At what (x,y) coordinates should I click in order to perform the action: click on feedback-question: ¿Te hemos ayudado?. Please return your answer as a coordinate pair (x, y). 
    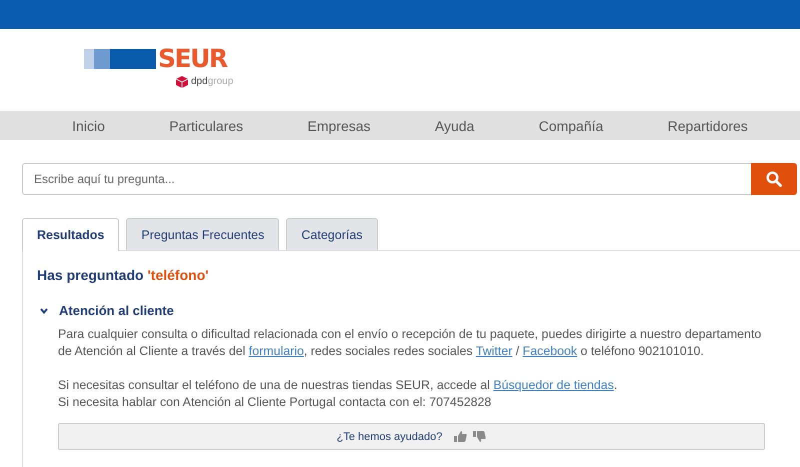
    Looking at the image, I should click on (389, 436).